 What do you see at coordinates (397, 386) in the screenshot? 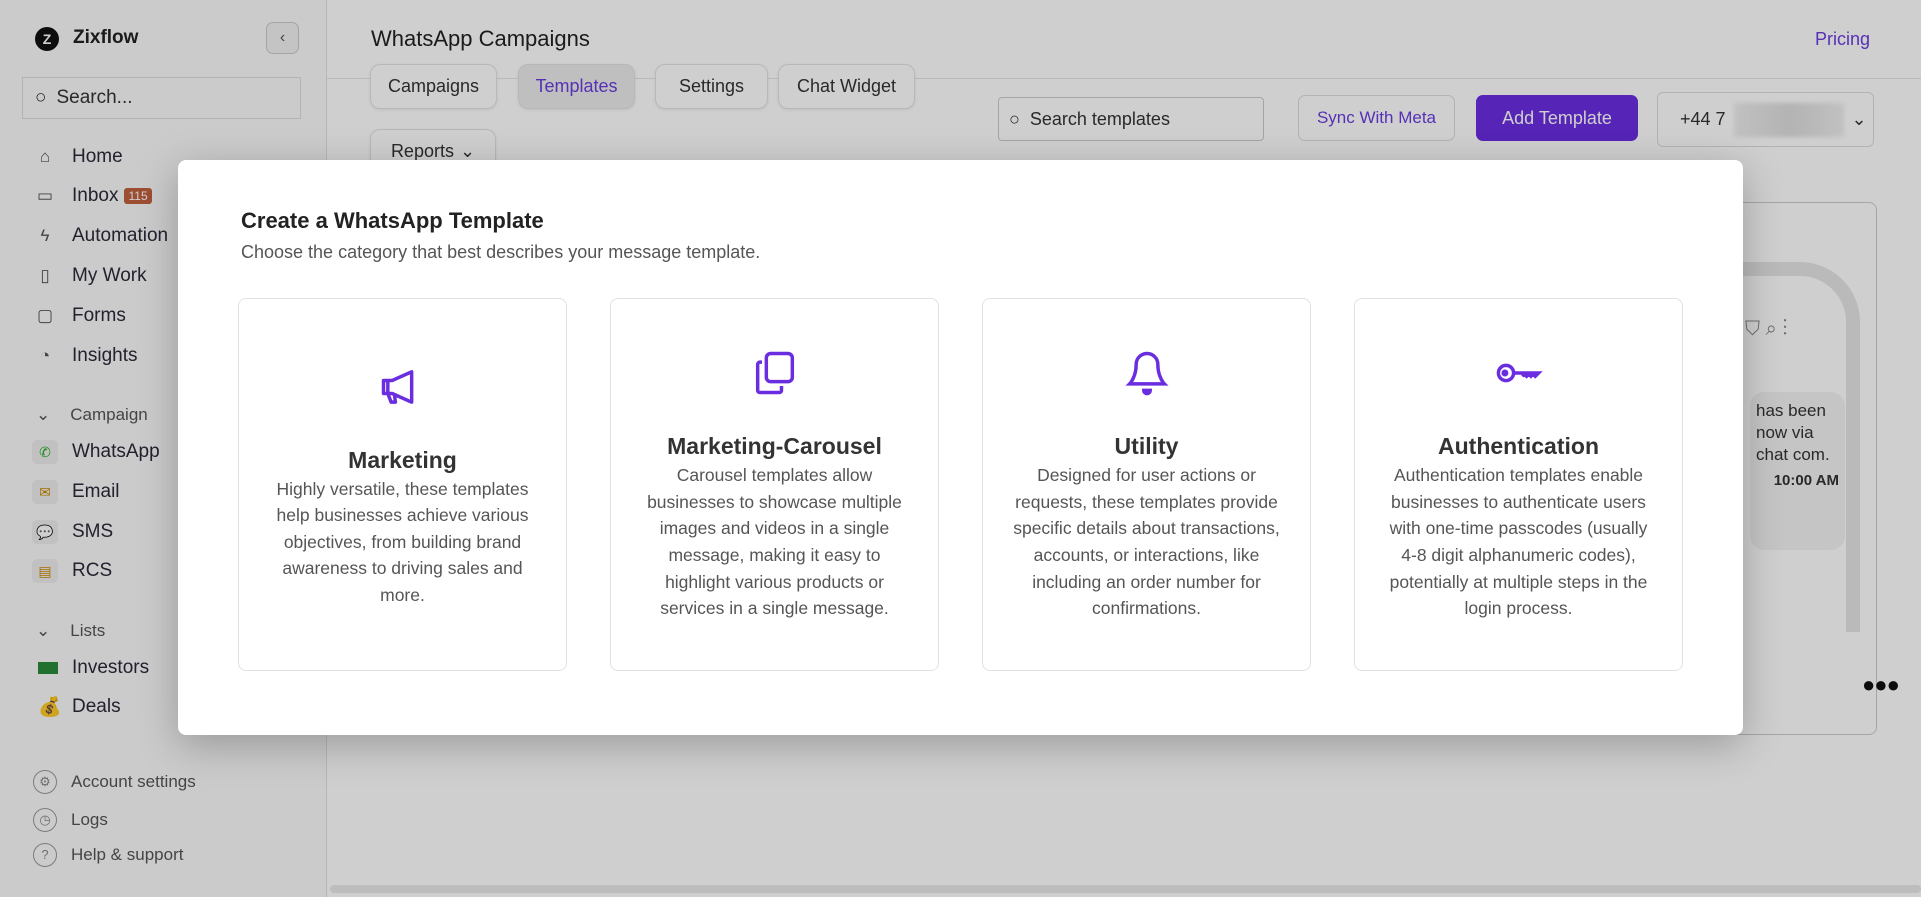
I see `megaphone-icon` at bounding box center [397, 386].